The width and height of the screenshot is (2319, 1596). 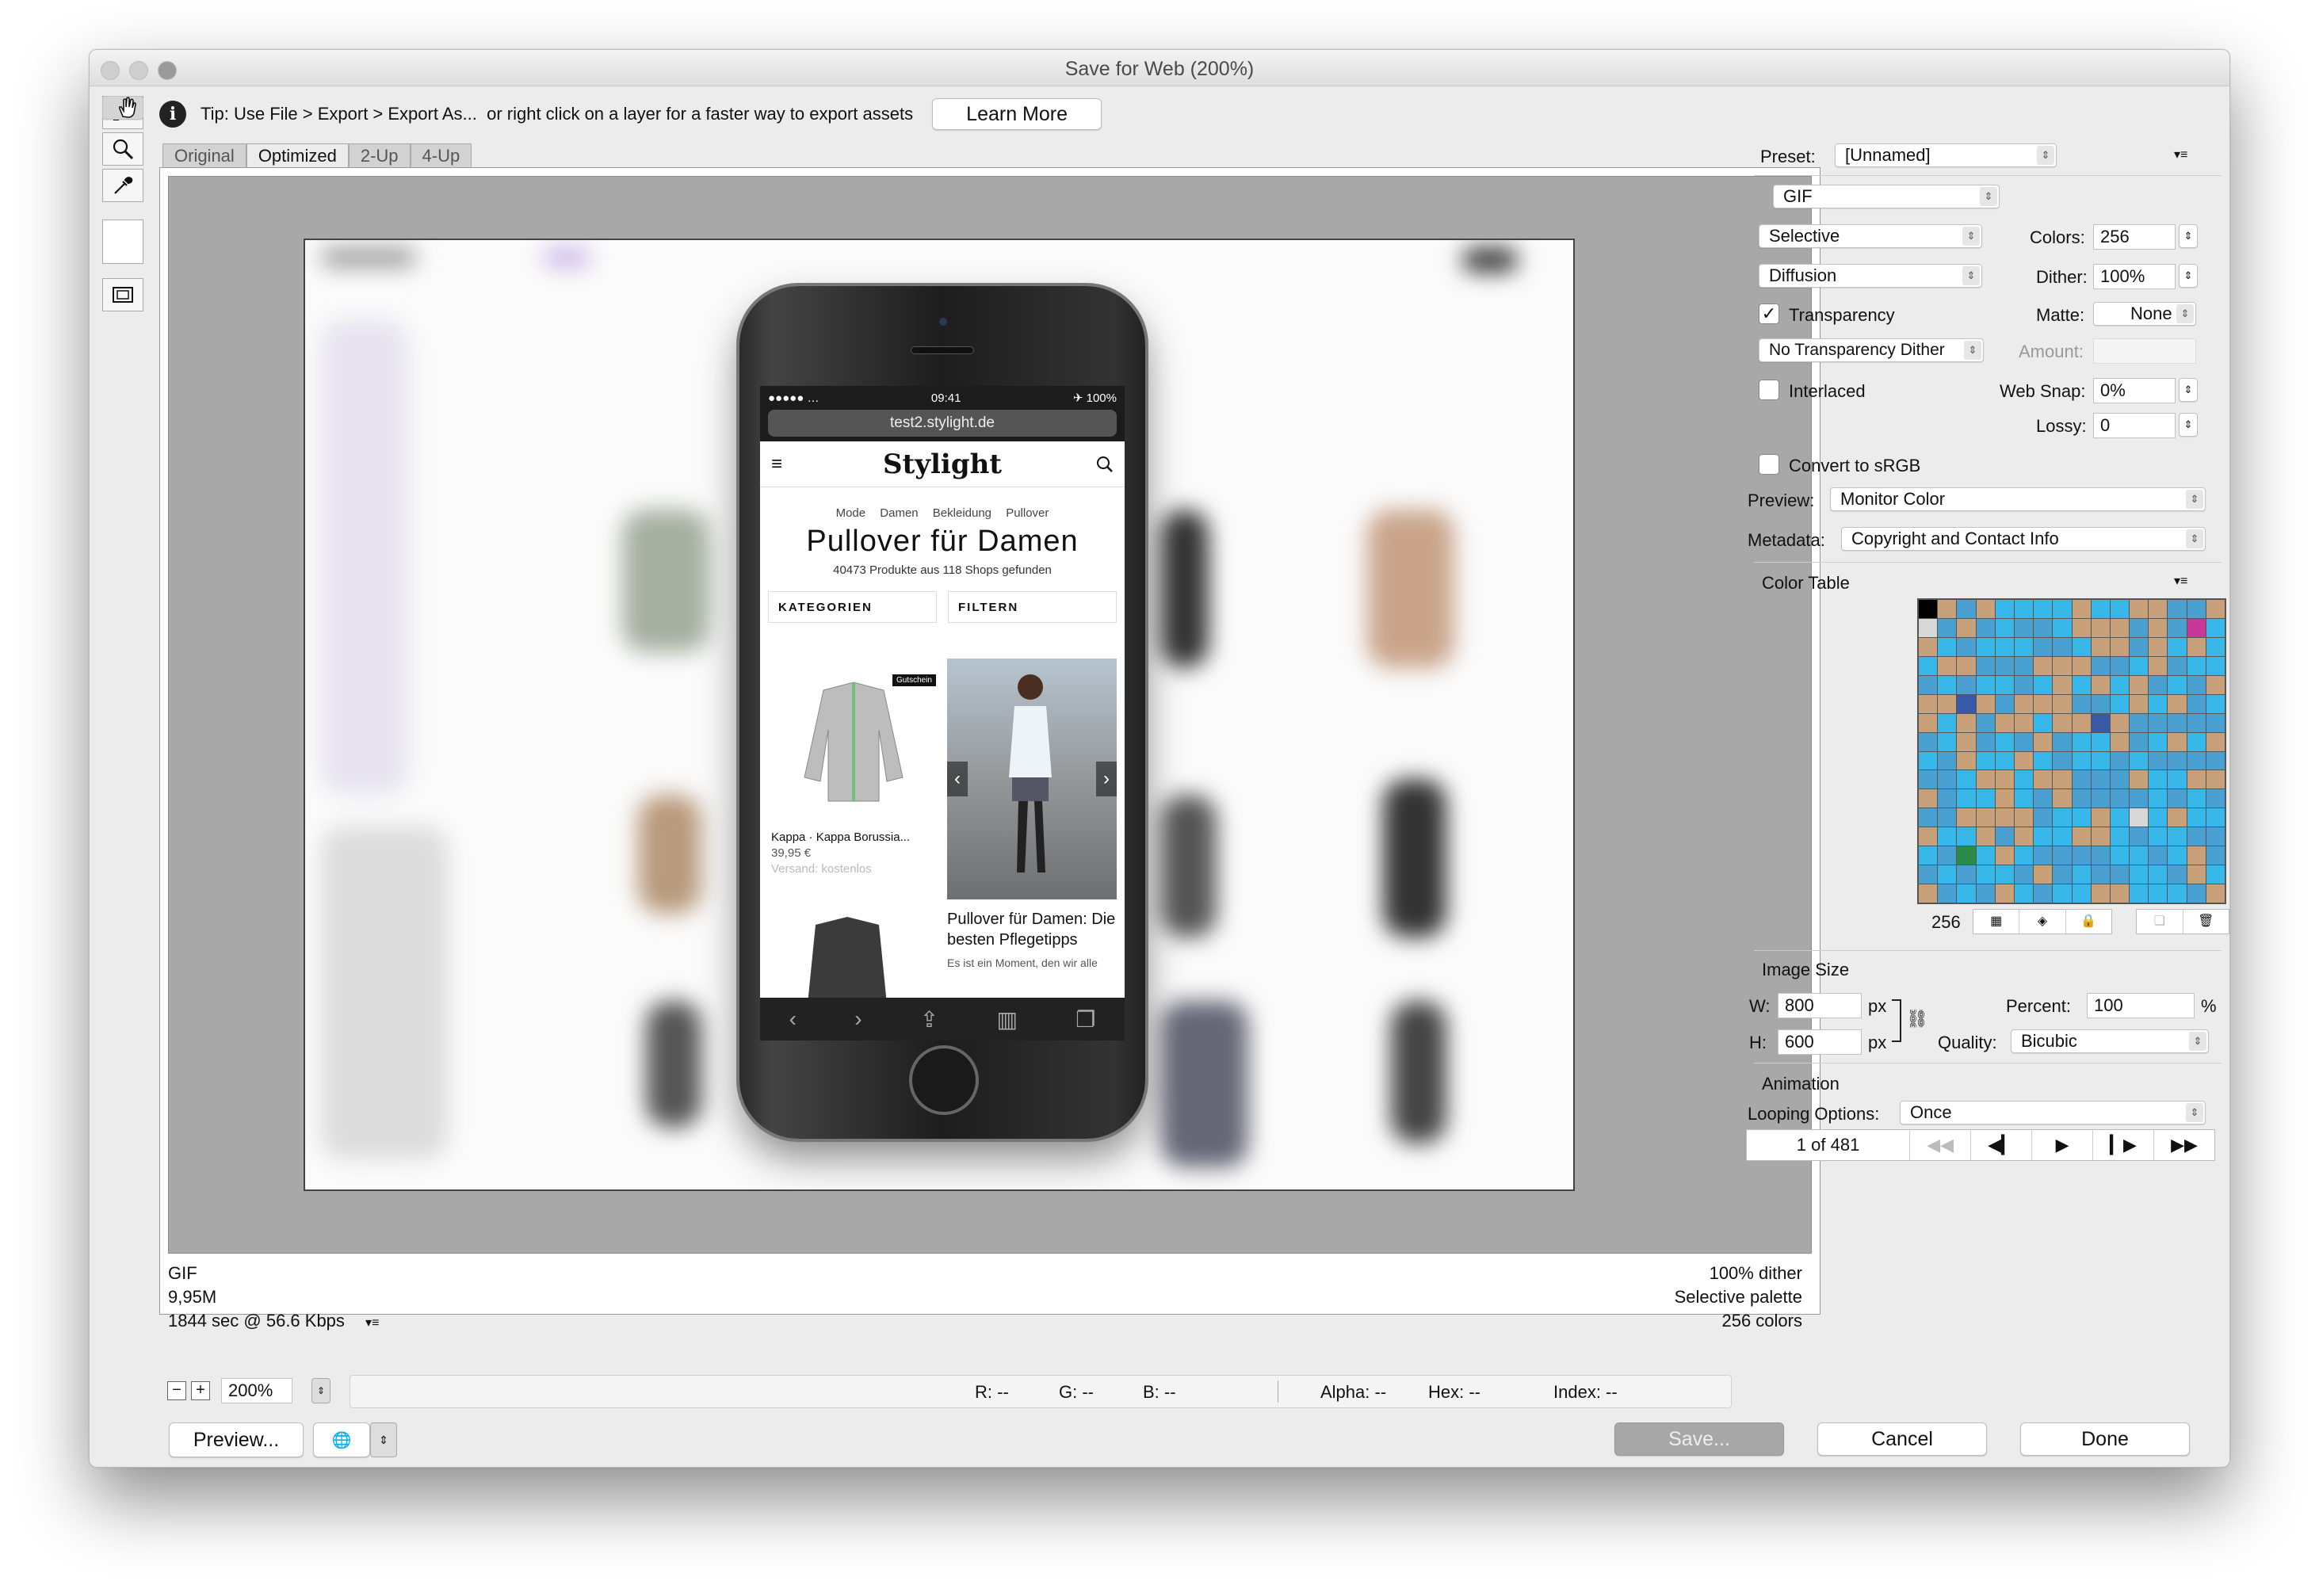 I want to click on menu-icon: ▾≡, so click(x=372, y=1323).